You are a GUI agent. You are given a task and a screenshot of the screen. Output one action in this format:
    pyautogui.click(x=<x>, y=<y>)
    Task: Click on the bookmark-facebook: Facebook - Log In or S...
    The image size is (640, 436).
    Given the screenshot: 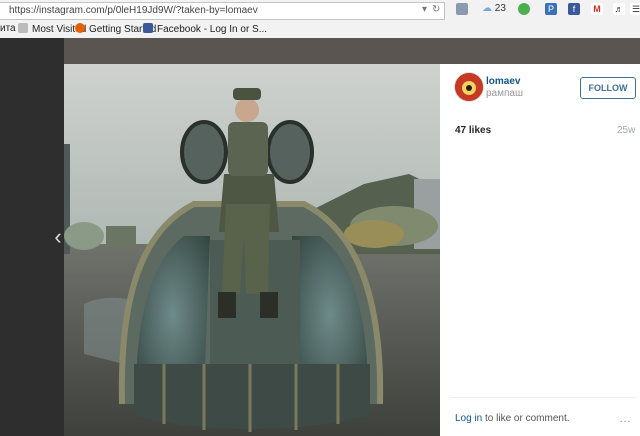 What is the action you would take?
    pyautogui.click(x=205, y=29)
    